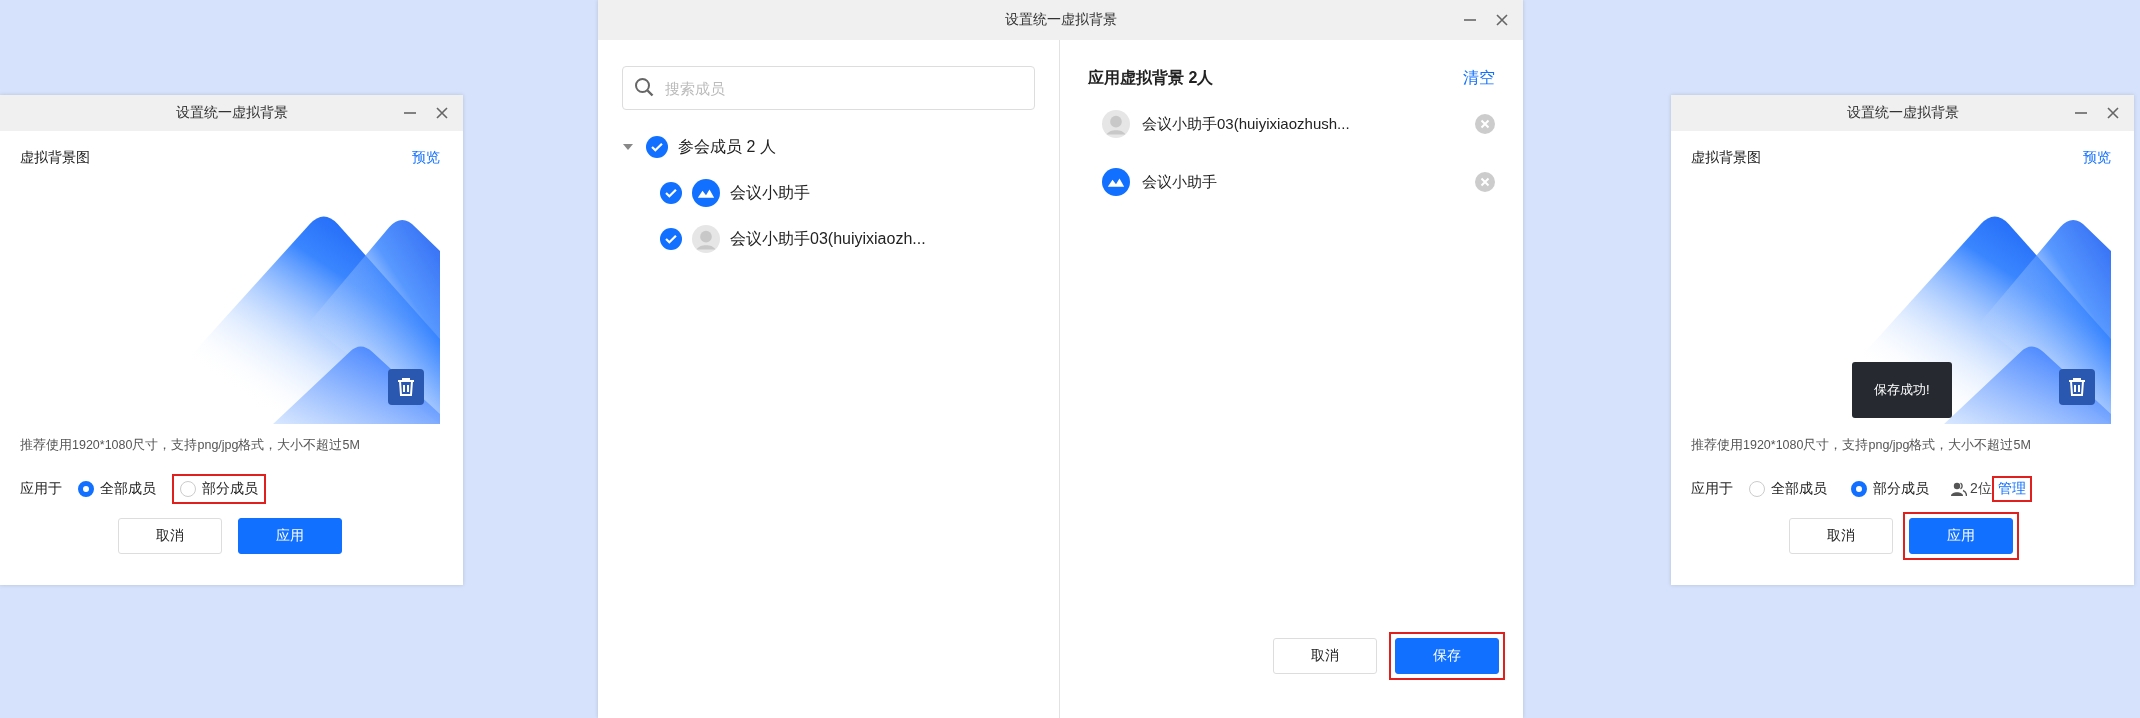 The width and height of the screenshot is (2140, 718). I want to click on search-field: 搜索成员, so click(828, 88).